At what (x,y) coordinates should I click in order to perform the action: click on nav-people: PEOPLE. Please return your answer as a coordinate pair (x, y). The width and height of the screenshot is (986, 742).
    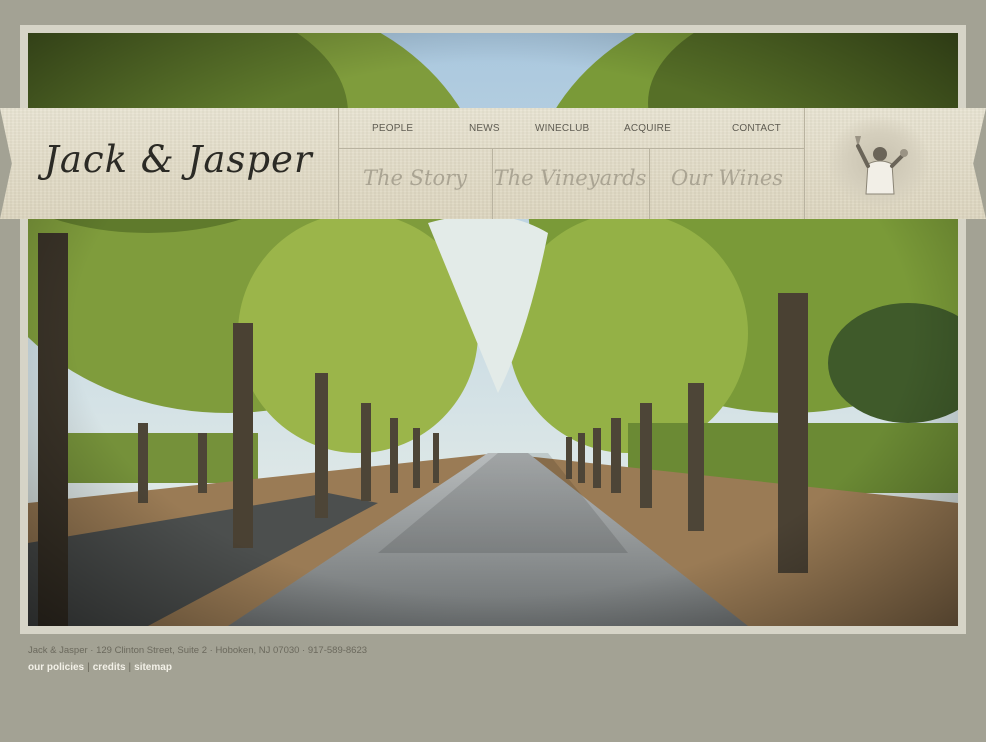
    Looking at the image, I should click on (392, 128).